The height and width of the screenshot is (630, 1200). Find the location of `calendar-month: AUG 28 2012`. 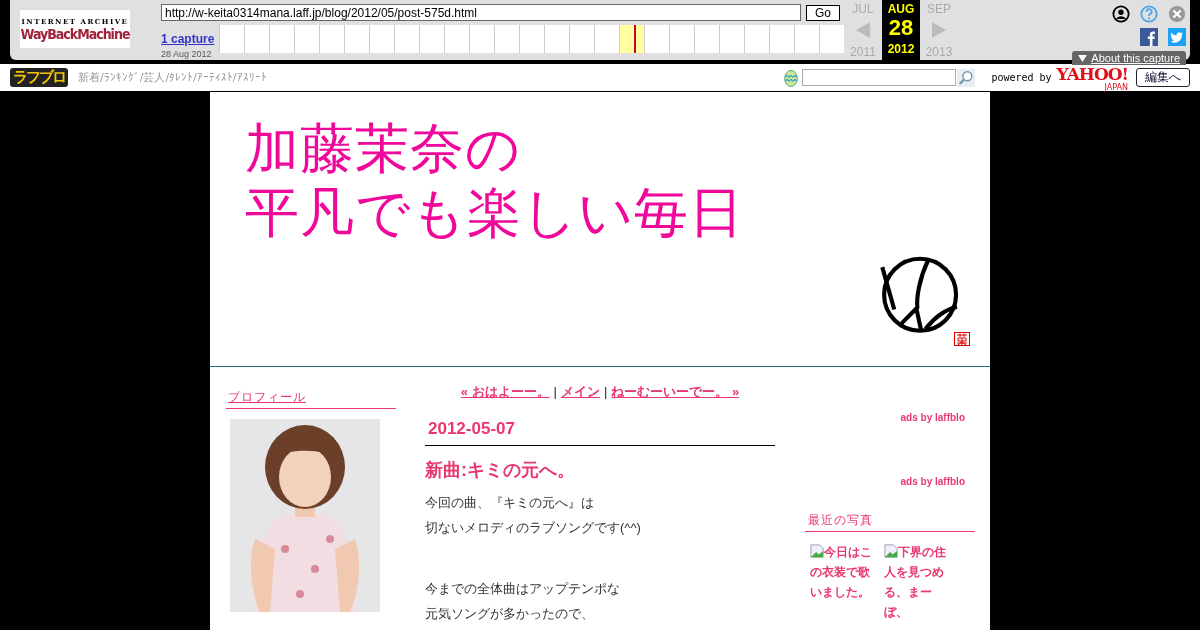

calendar-month: AUG 28 2012 is located at coordinates (901, 30).